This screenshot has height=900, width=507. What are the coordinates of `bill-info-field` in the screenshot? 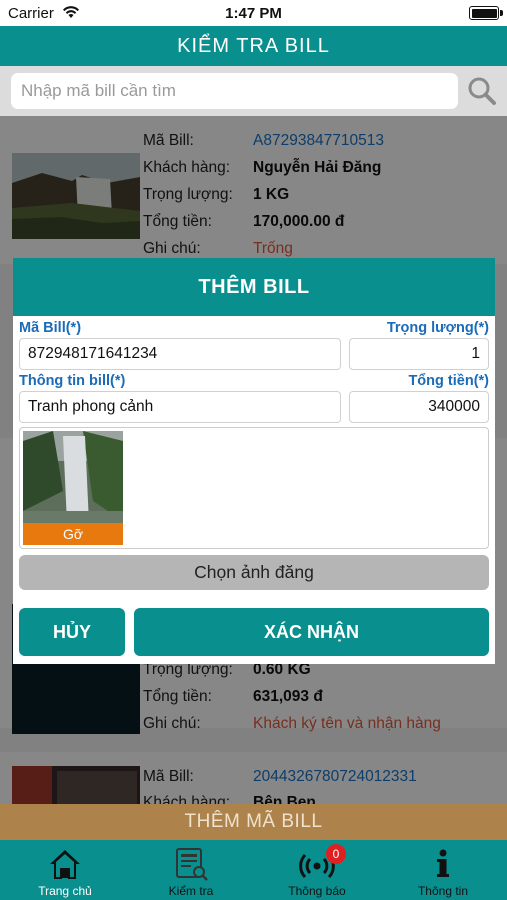 It's located at (180, 407).